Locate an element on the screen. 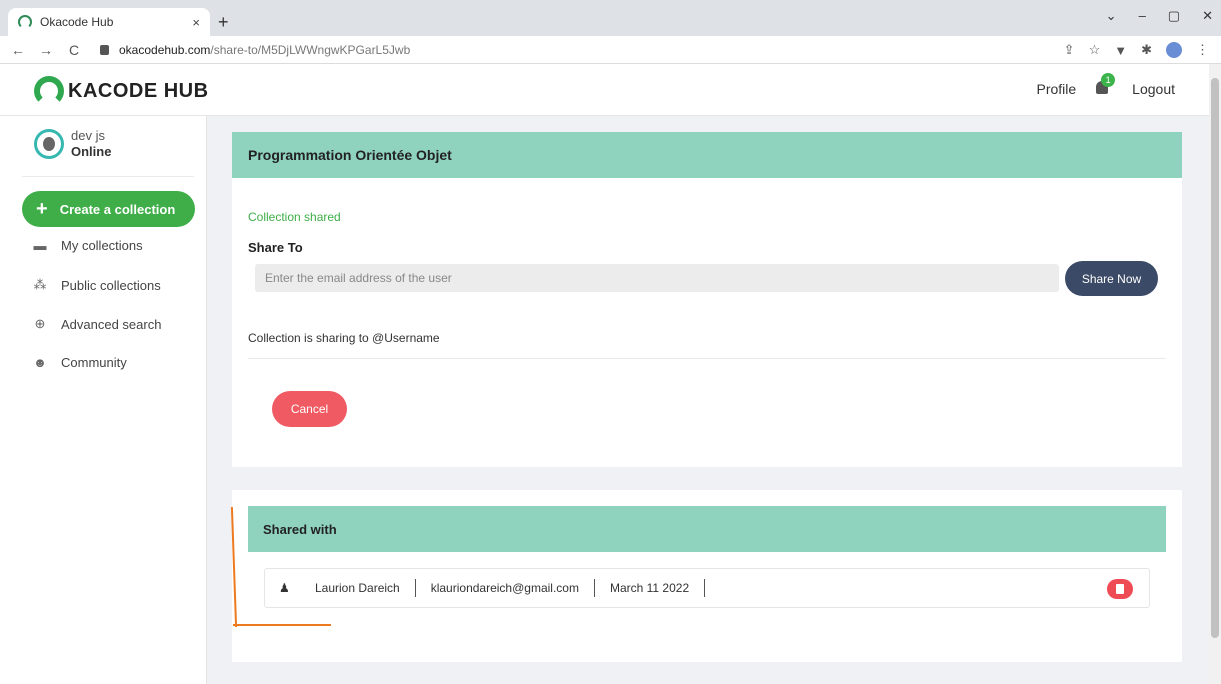 The width and height of the screenshot is (1221, 684). browser-tab: Okacode Hub × is located at coordinates (109, 22).